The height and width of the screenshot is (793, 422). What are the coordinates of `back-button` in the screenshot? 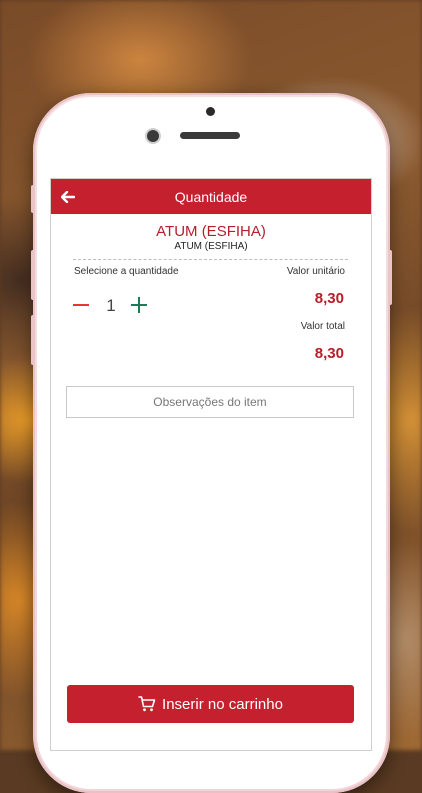 It's located at (68, 197).